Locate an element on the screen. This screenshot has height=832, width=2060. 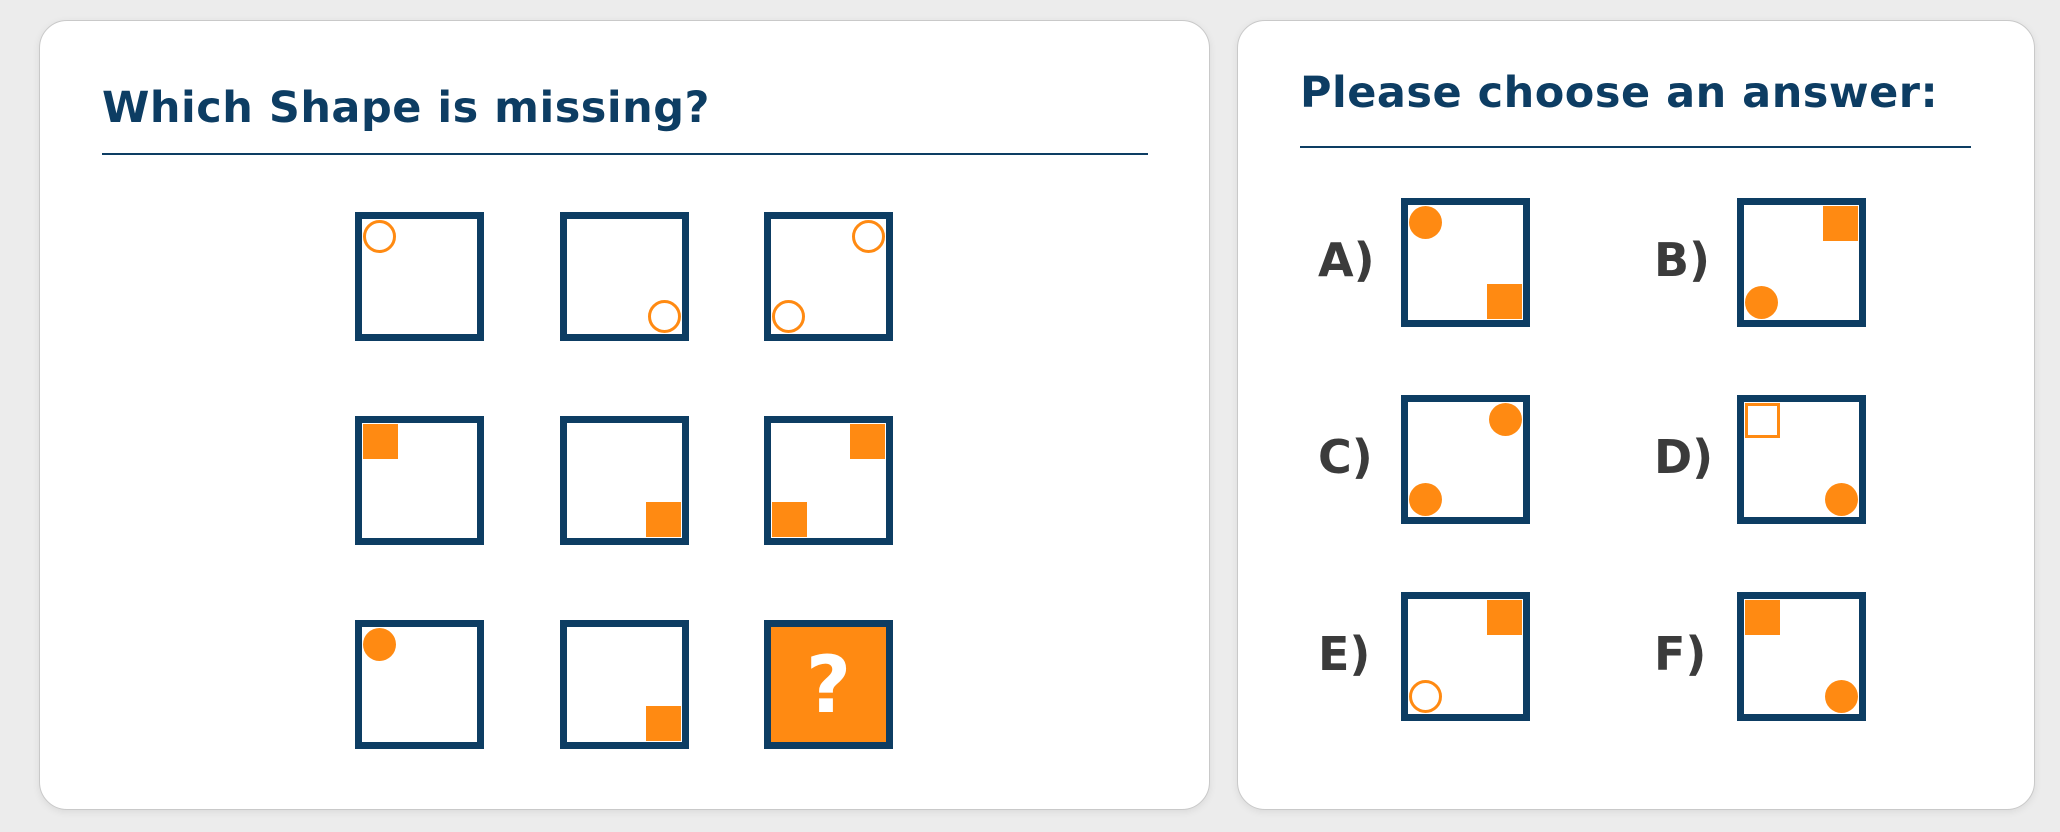
answer-option-a: A) is located at coordinates (1448, 262).